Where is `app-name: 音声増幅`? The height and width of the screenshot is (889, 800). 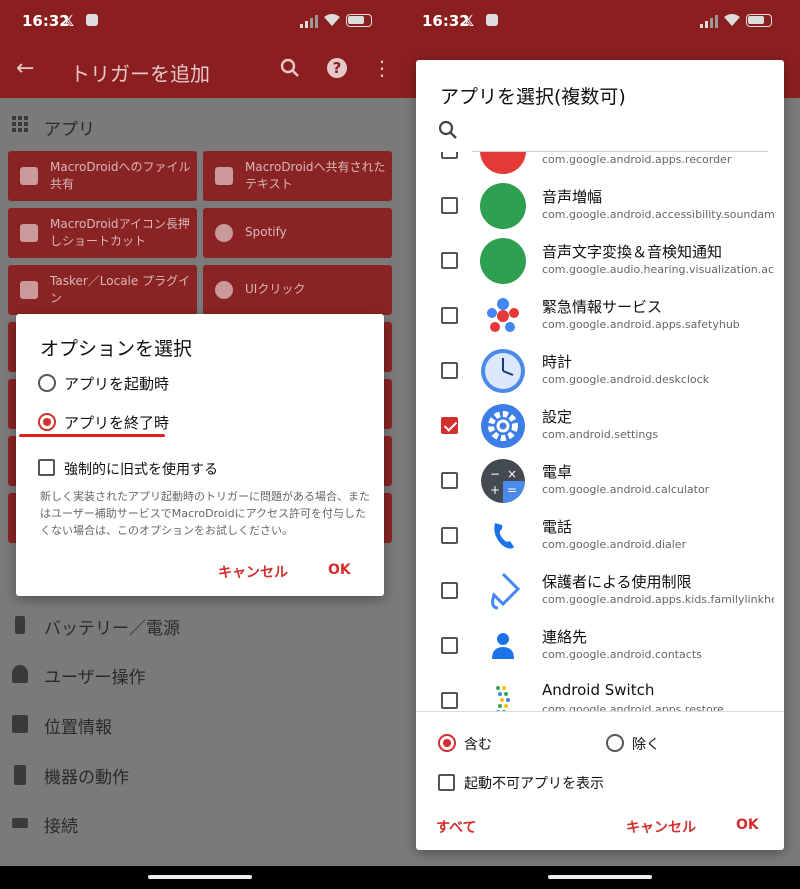 app-name: 音声増幅 is located at coordinates (572, 197).